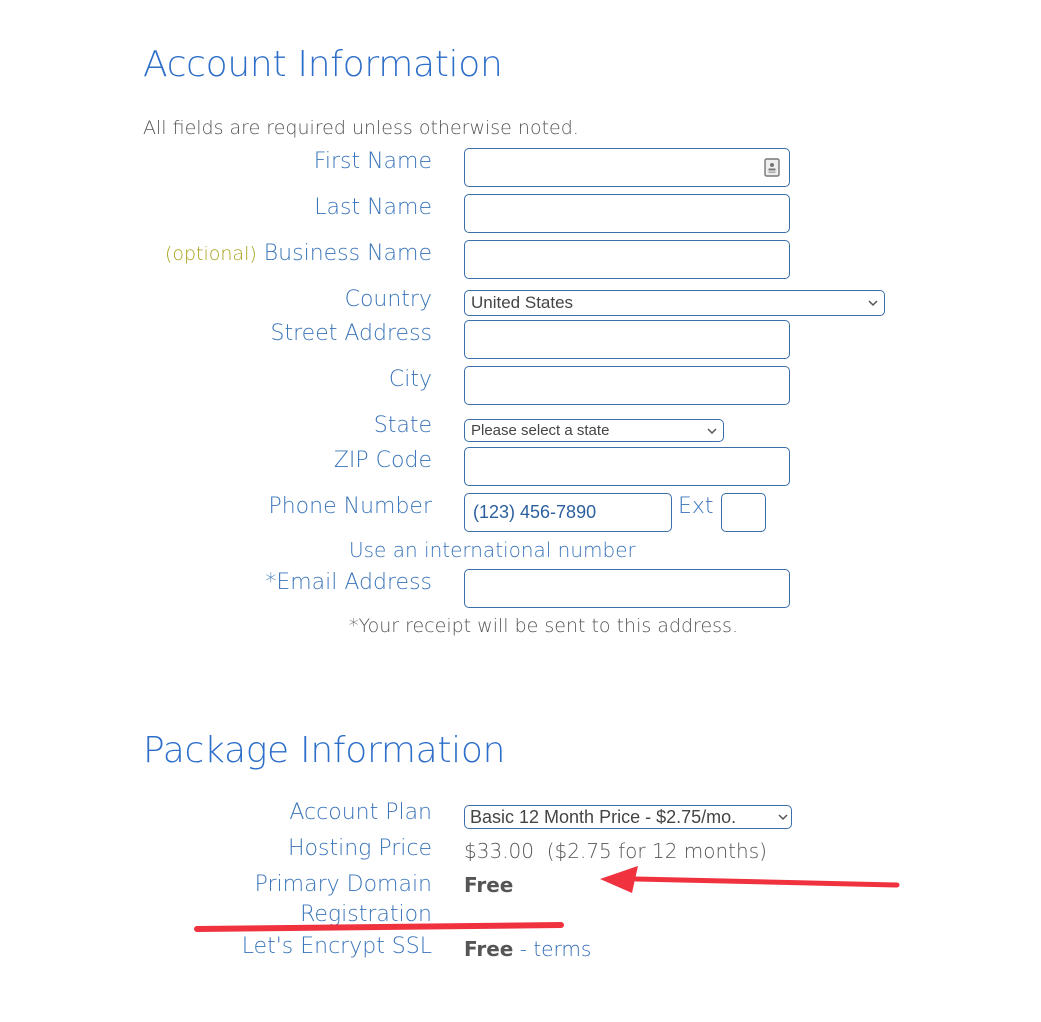  I want to click on red-arrow-annotation, so click(750, 879).